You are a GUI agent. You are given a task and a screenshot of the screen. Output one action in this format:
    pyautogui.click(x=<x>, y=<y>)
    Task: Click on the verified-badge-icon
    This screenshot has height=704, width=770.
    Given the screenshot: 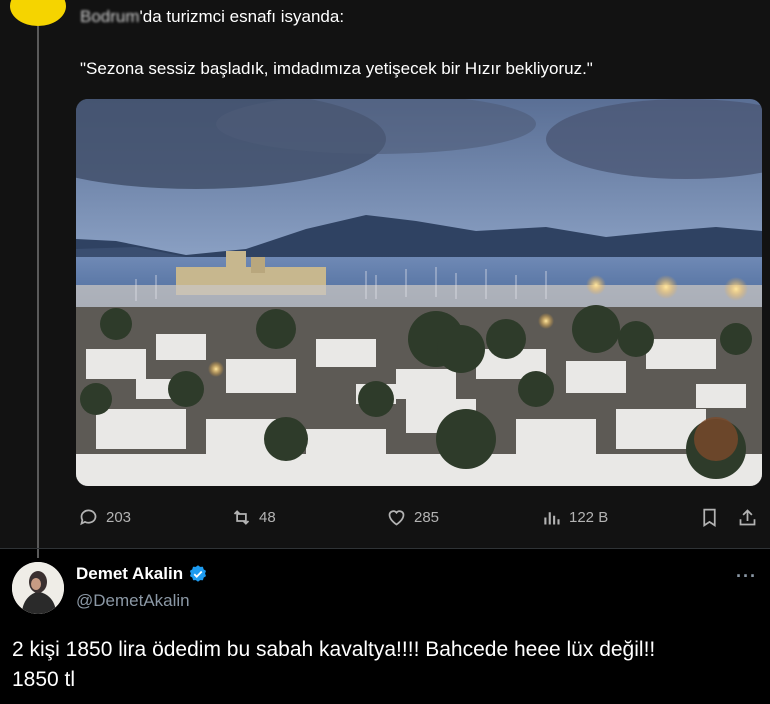 What is the action you would take?
    pyautogui.click(x=198, y=573)
    